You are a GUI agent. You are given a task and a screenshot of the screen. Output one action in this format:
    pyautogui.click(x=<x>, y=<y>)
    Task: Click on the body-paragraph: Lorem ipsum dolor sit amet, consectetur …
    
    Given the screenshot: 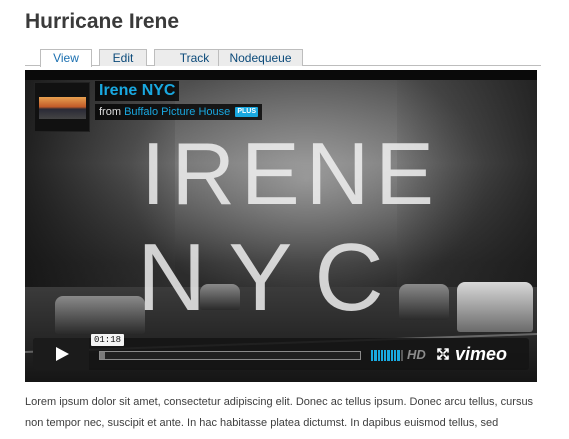 What is the action you would take?
    pyautogui.click(x=279, y=417)
    